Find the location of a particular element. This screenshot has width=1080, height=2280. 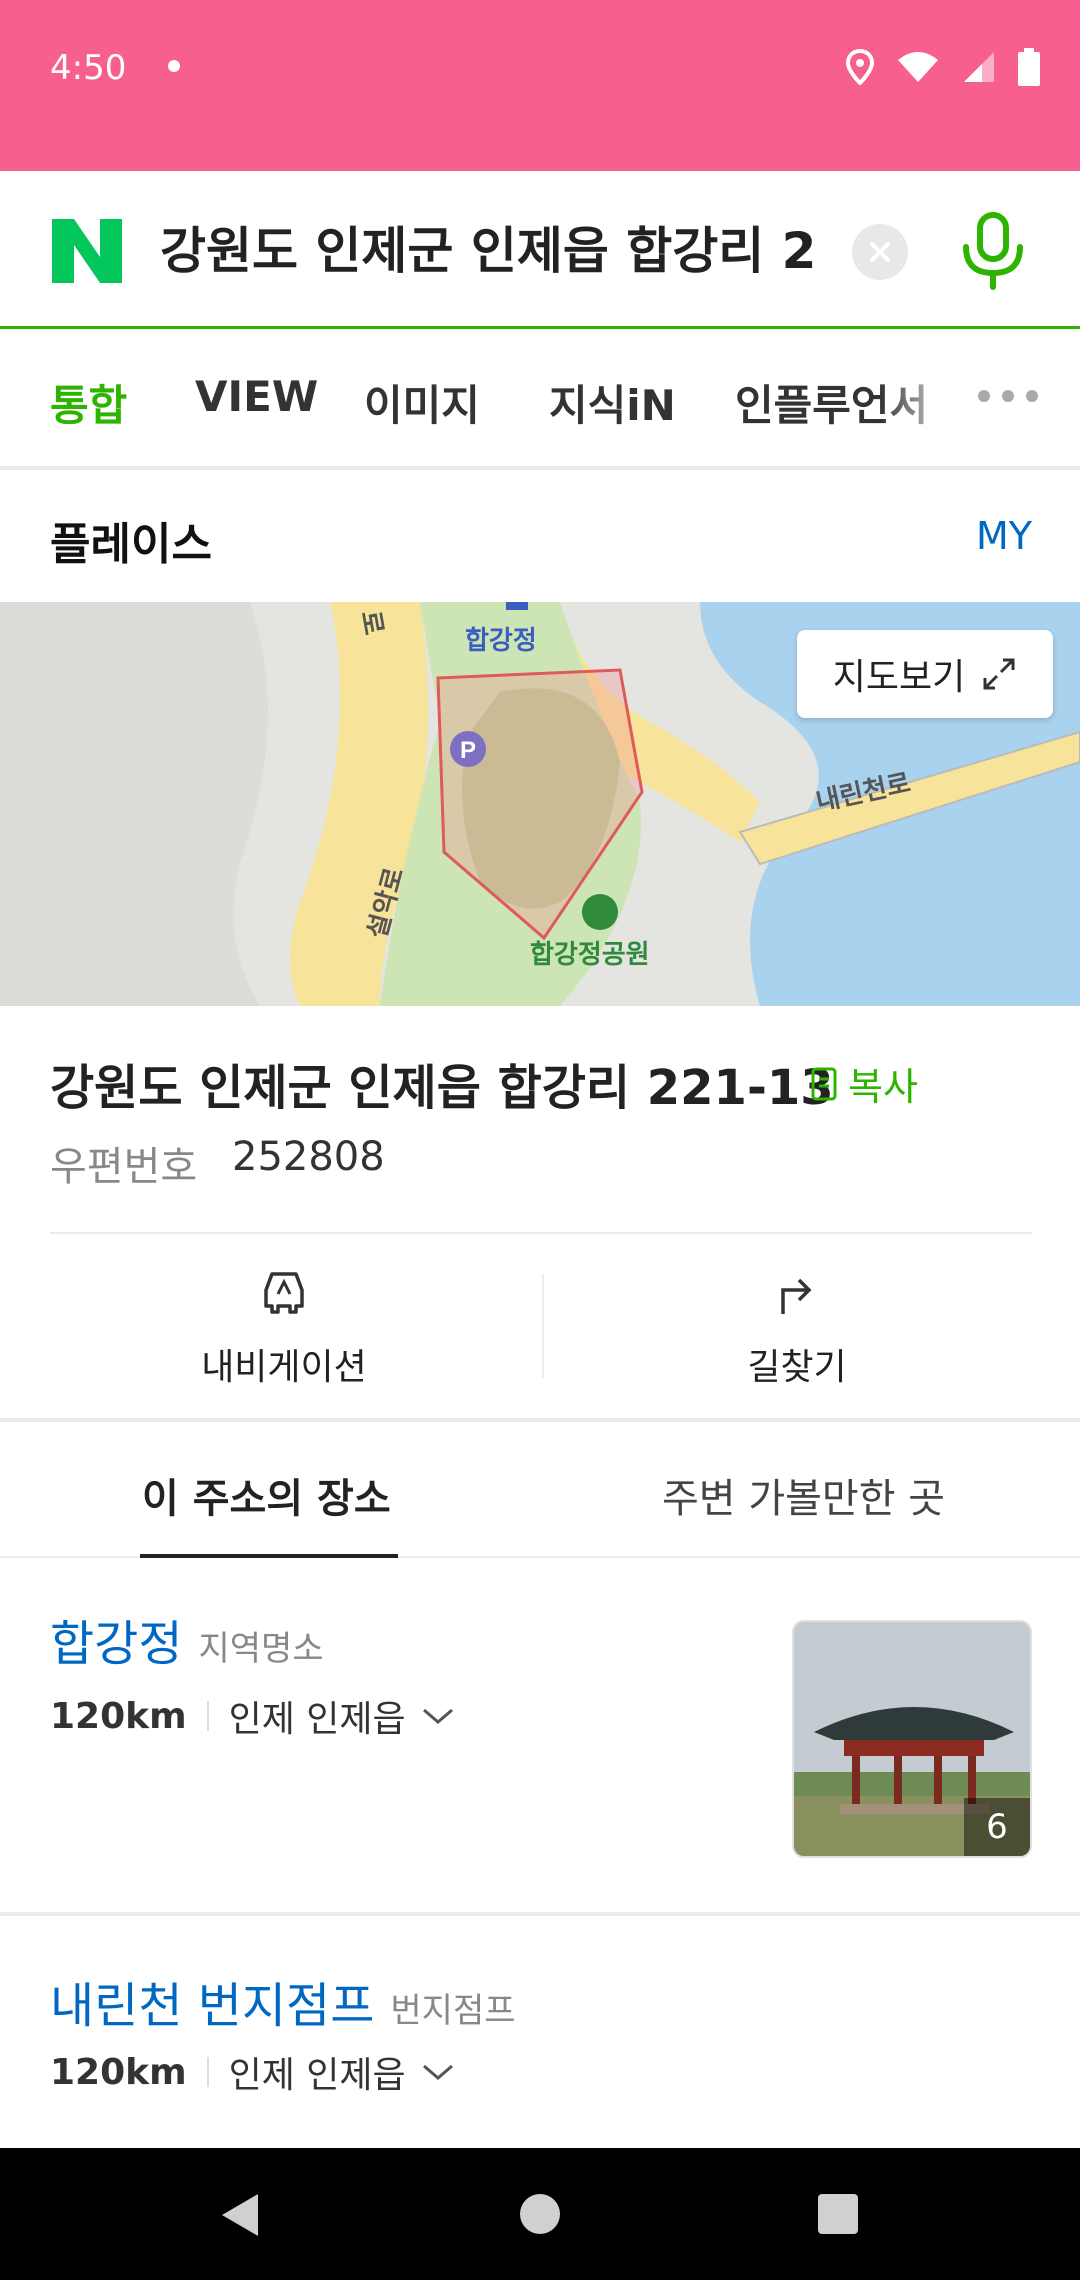

battery-icon is located at coordinates (1029, 67).